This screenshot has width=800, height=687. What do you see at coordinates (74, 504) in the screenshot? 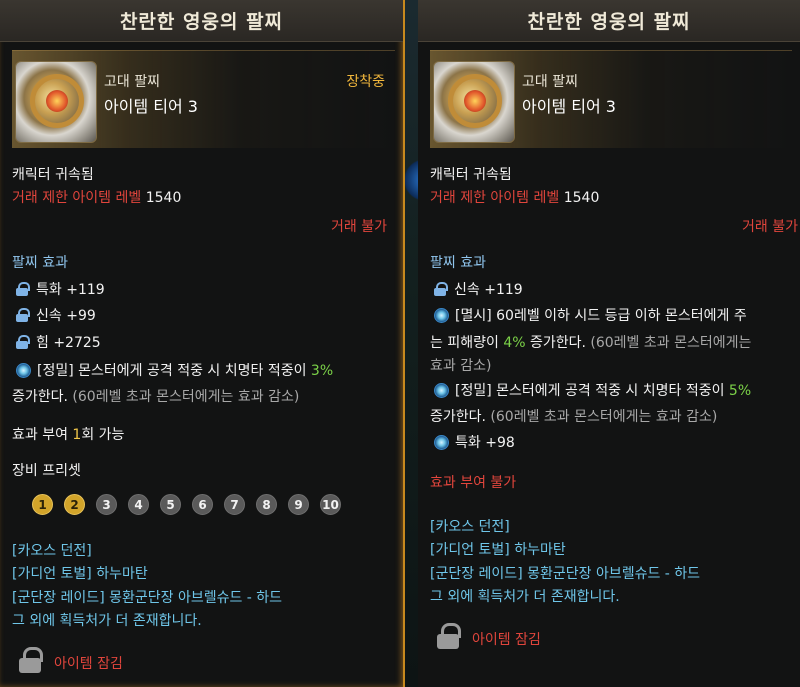
I see `preset-button-2: 2` at bounding box center [74, 504].